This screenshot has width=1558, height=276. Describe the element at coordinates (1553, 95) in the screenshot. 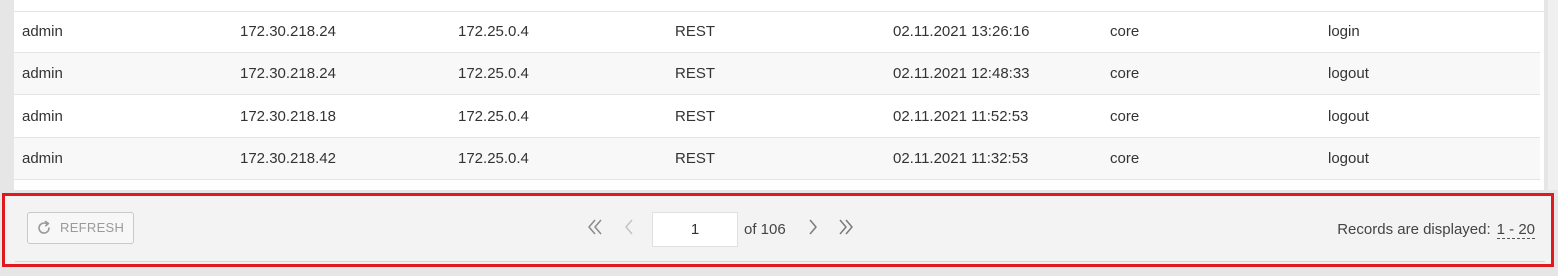

I see `vertical-scrollbar` at that location.